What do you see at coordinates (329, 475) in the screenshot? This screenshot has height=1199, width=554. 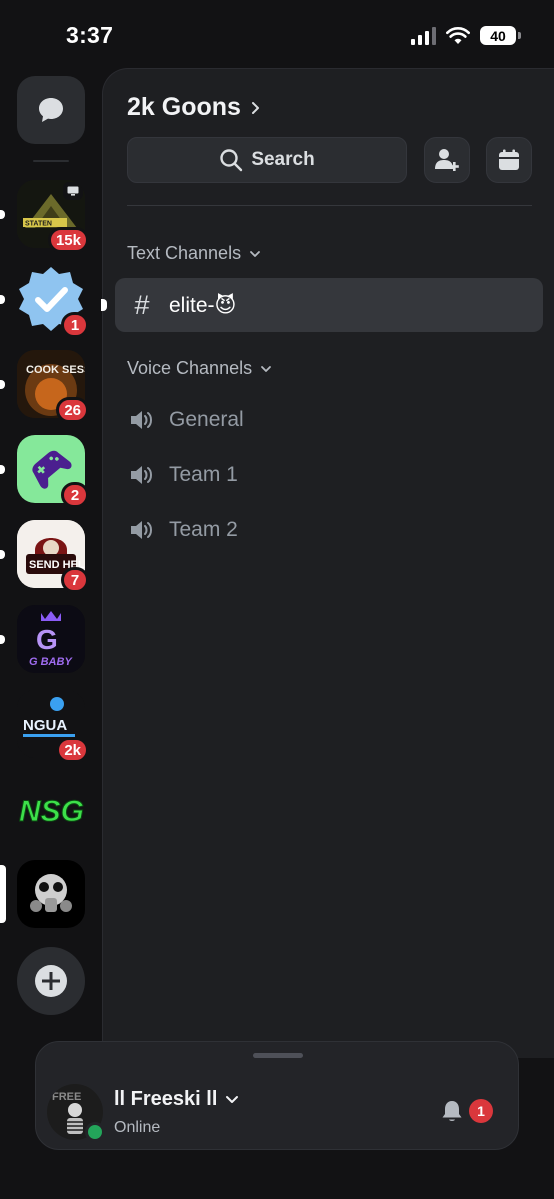 I see `voice-channel-team-1: Team 1` at bounding box center [329, 475].